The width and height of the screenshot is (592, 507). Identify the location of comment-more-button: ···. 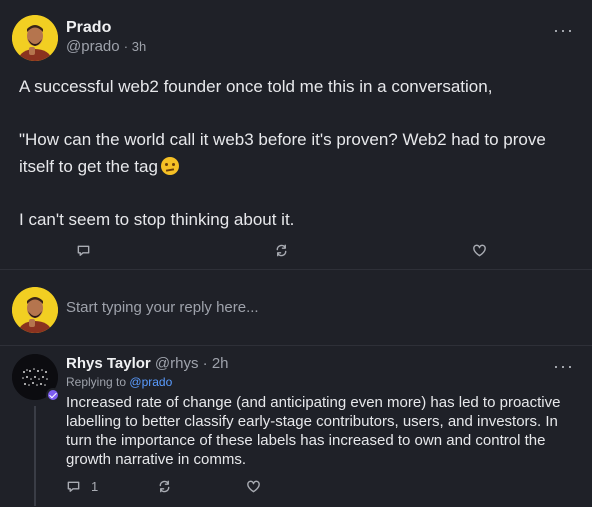
(563, 366).